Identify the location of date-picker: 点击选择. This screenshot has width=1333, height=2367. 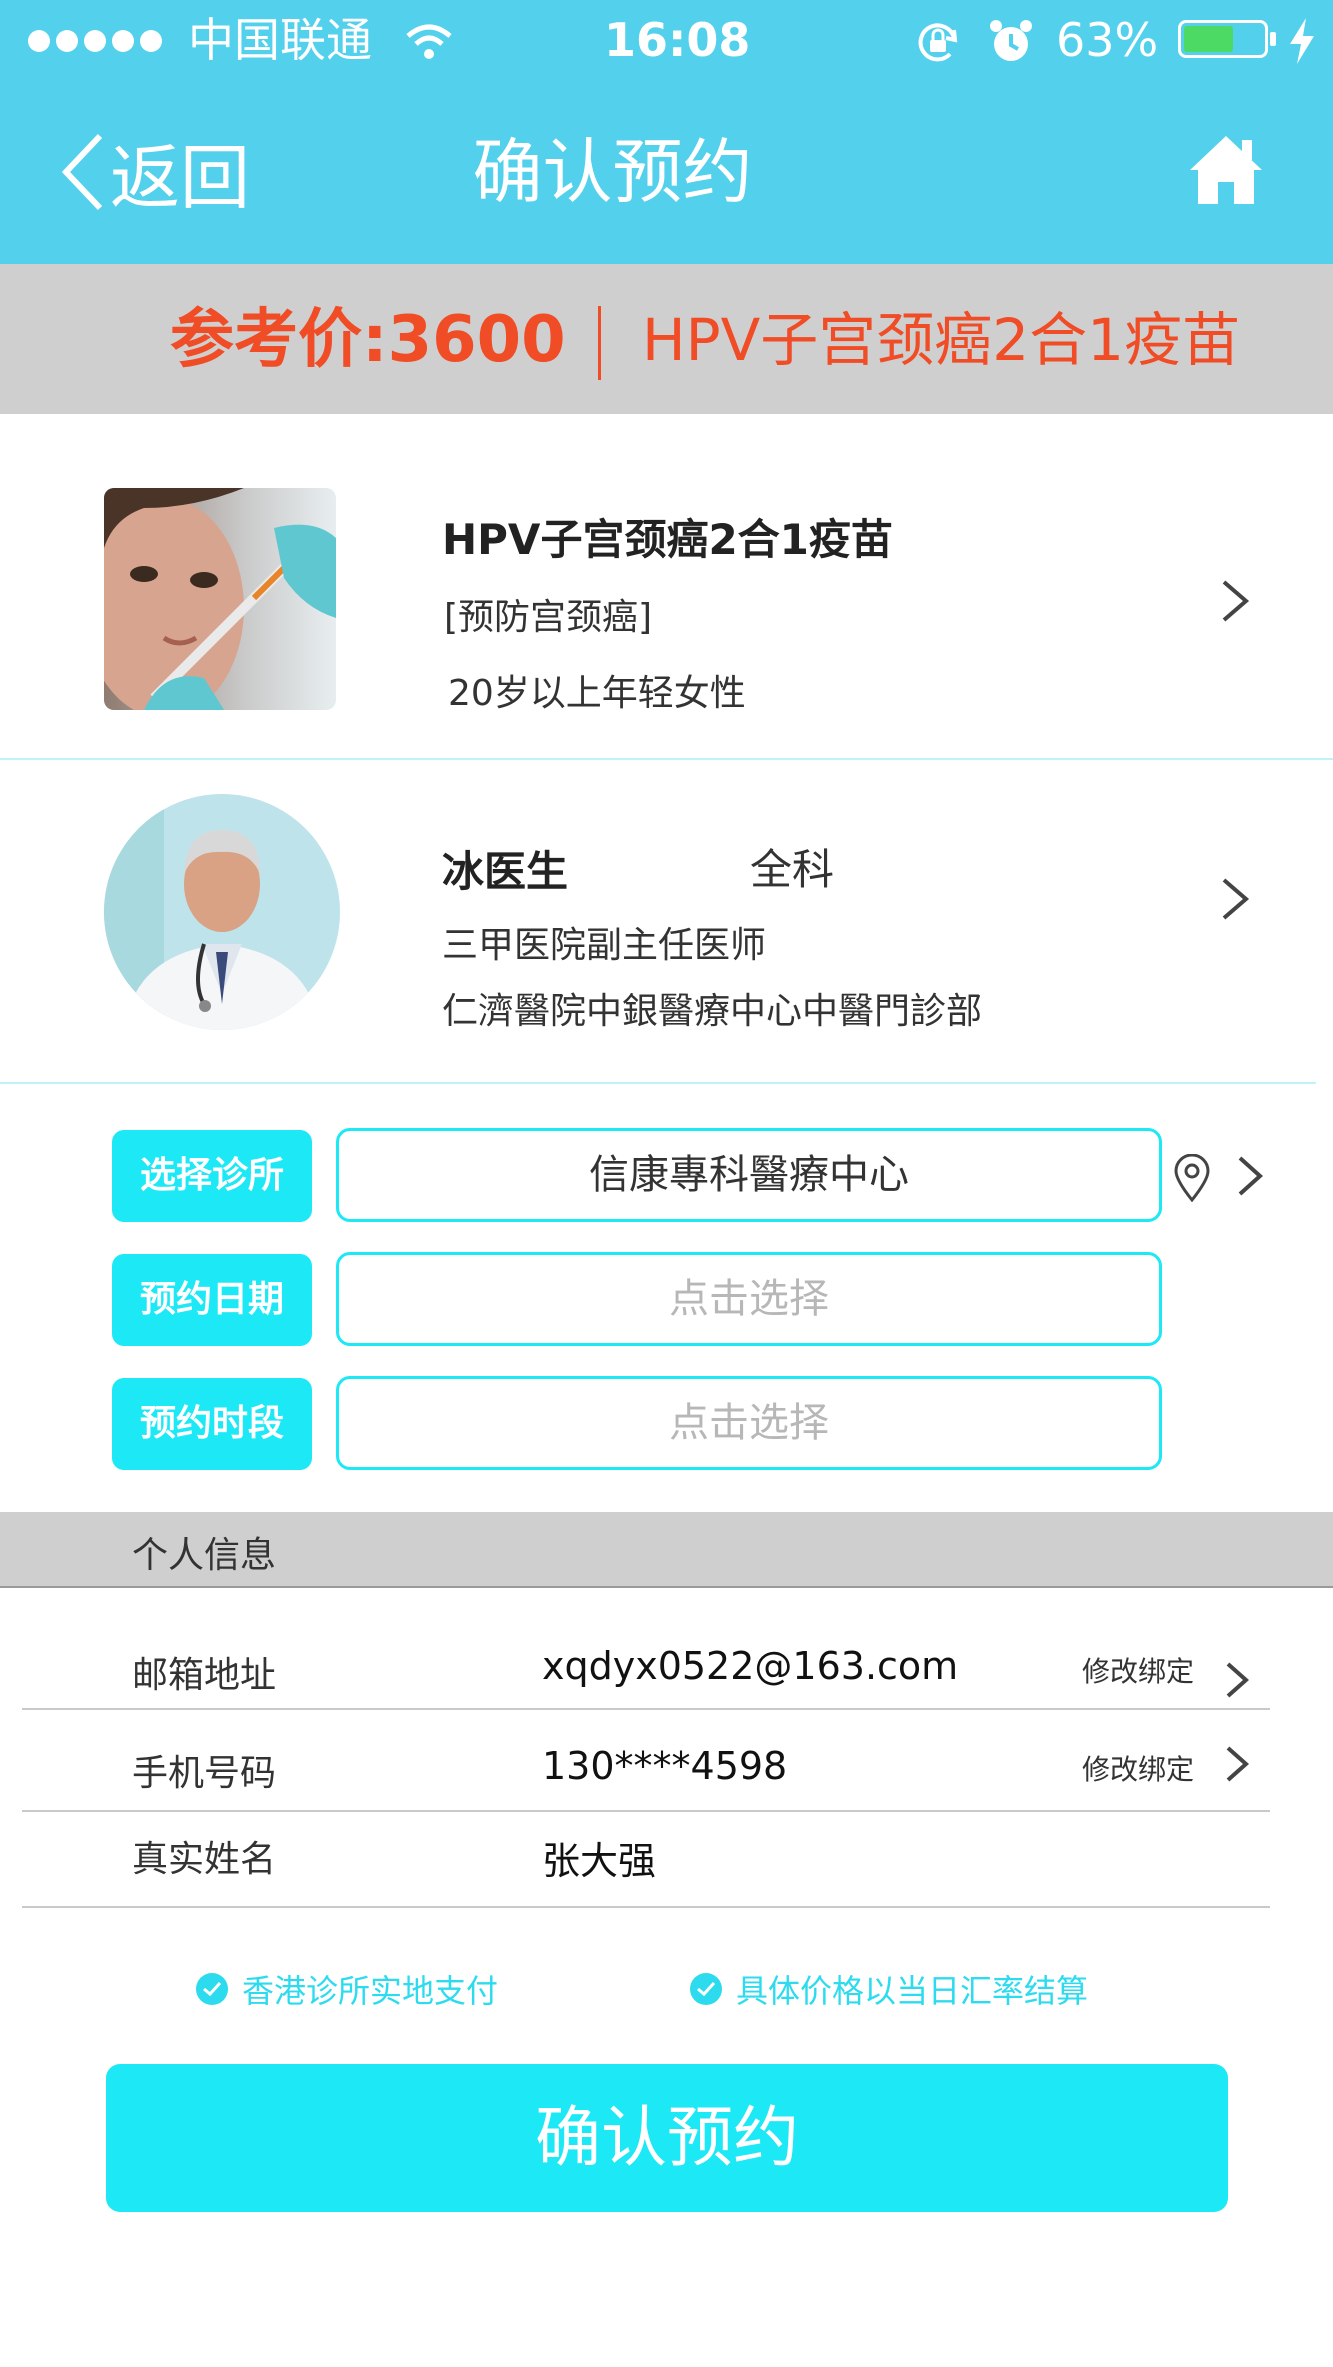
(749, 1299).